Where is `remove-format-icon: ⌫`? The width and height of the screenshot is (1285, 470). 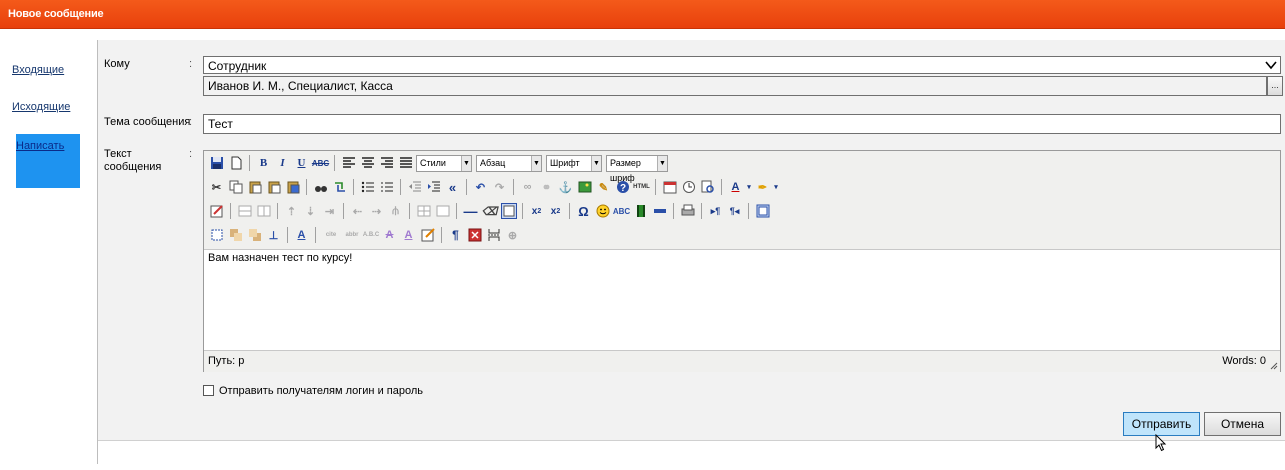 remove-format-icon: ⌫ is located at coordinates (489, 211).